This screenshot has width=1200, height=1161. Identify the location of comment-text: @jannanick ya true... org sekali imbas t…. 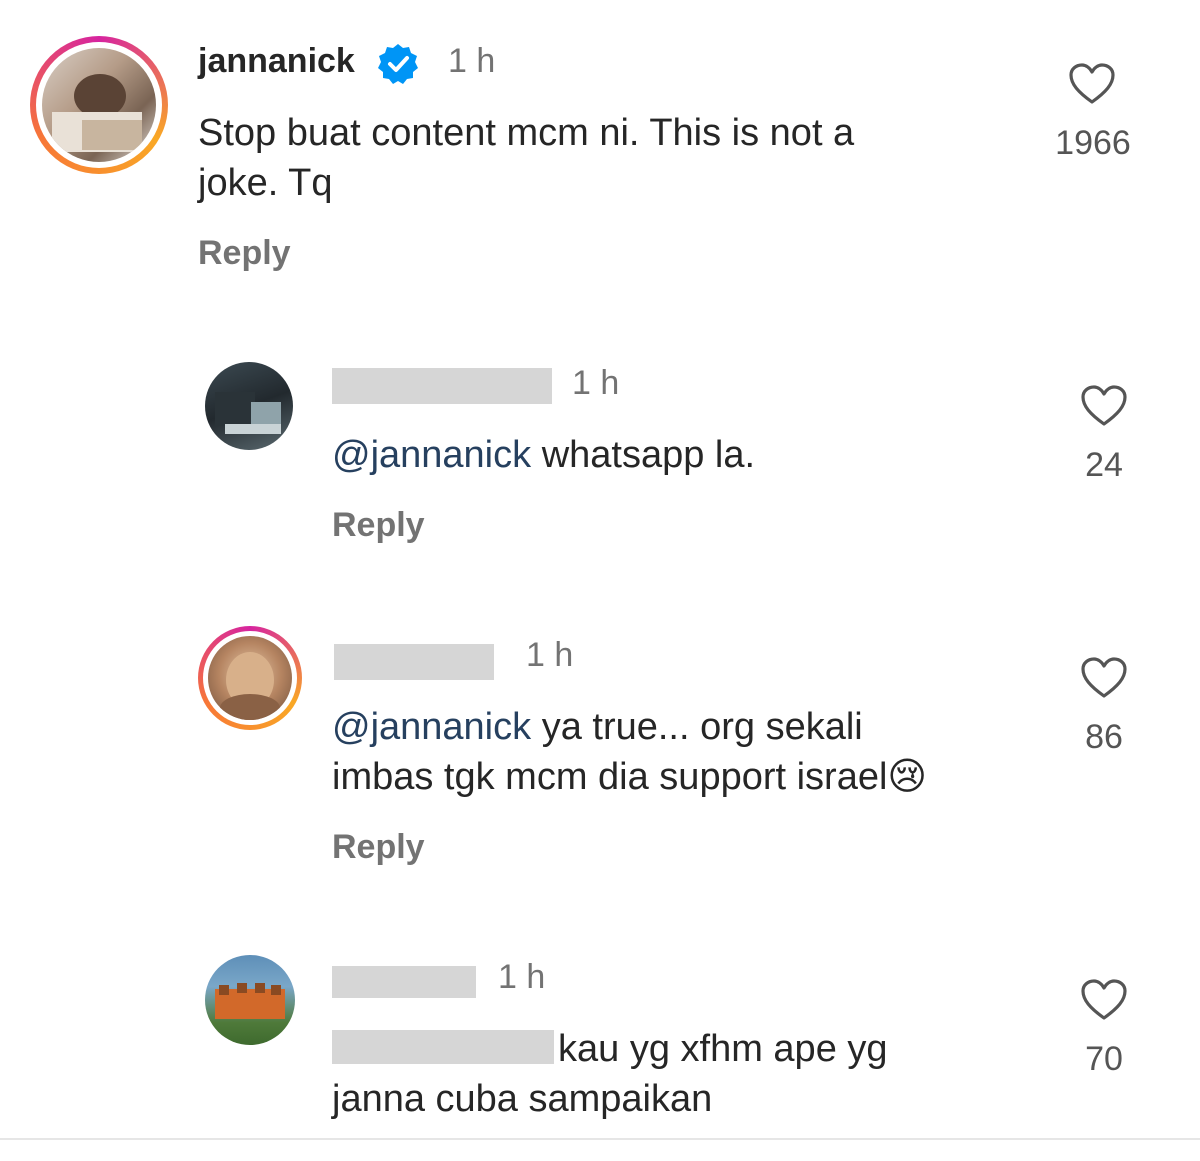
(692, 752).